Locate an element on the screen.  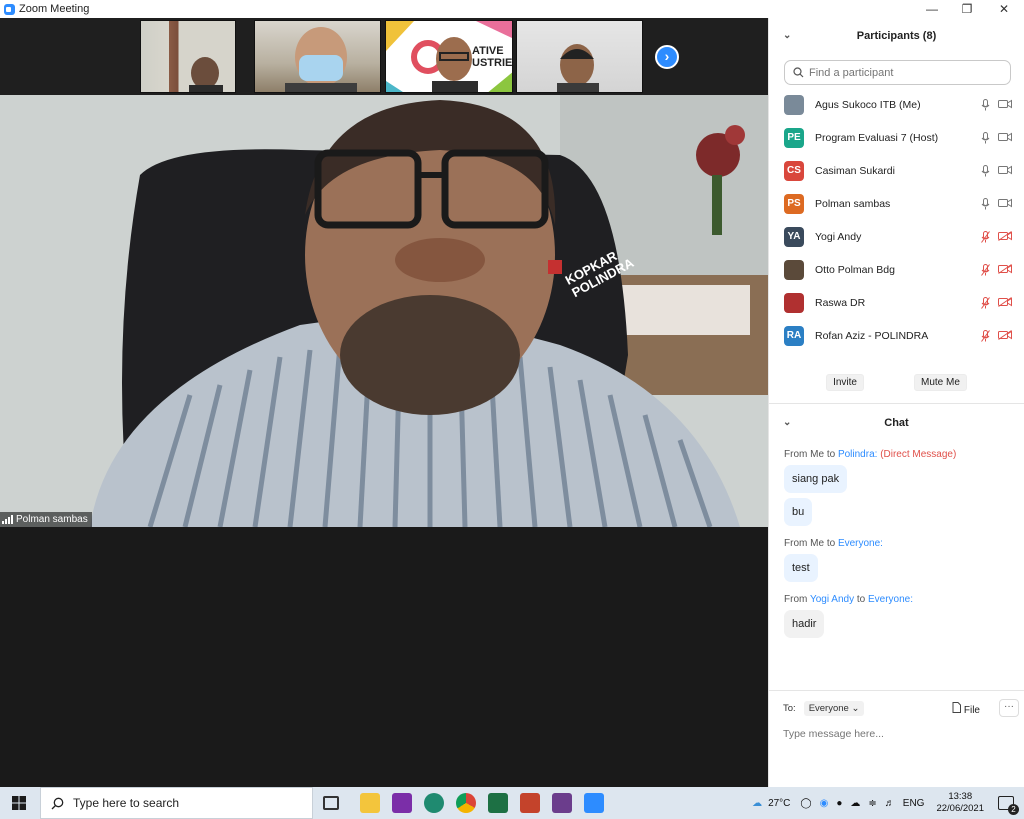
participant-row: Agus Sukoco ITB (Me) is located at coordinates (896, 104).